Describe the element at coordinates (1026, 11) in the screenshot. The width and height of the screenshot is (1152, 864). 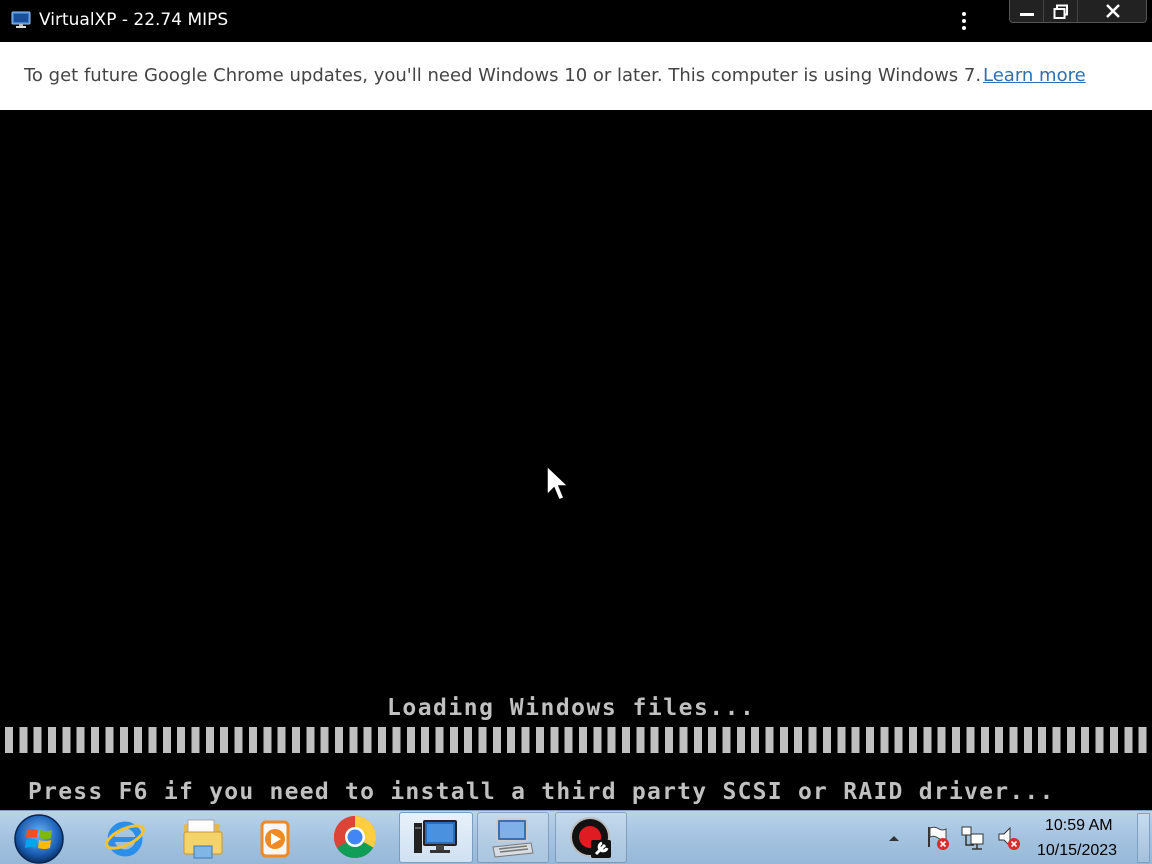
I see `minimize-button` at that location.